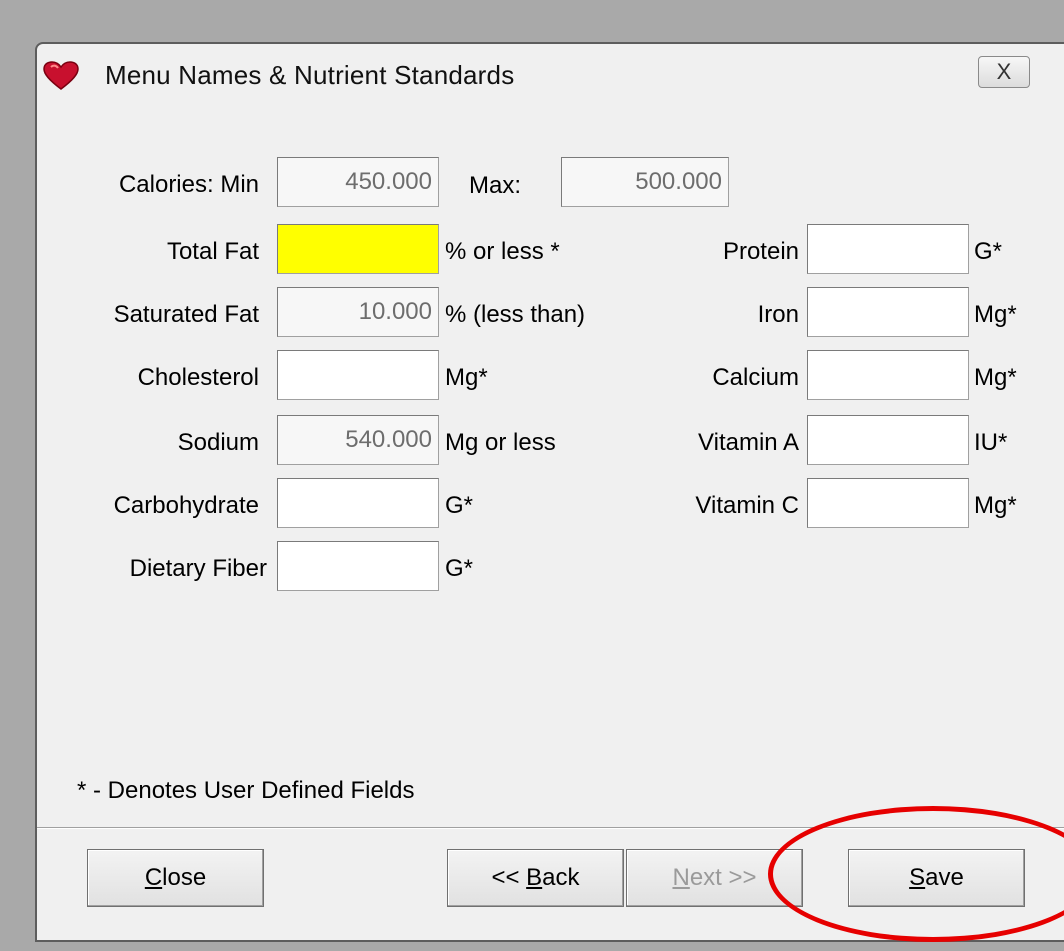 The width and height of the screenshot is (1064, 951). What do you see at coordinates (358, 312) in the screenshot?
I see `saturated-fat-field: 10.000` at bounding box center [358, 312].